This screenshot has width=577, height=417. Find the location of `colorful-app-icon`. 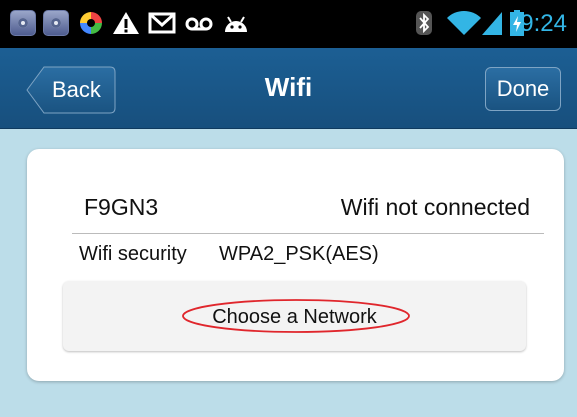

colorful-app-icon is located at coordinates (91, 23).